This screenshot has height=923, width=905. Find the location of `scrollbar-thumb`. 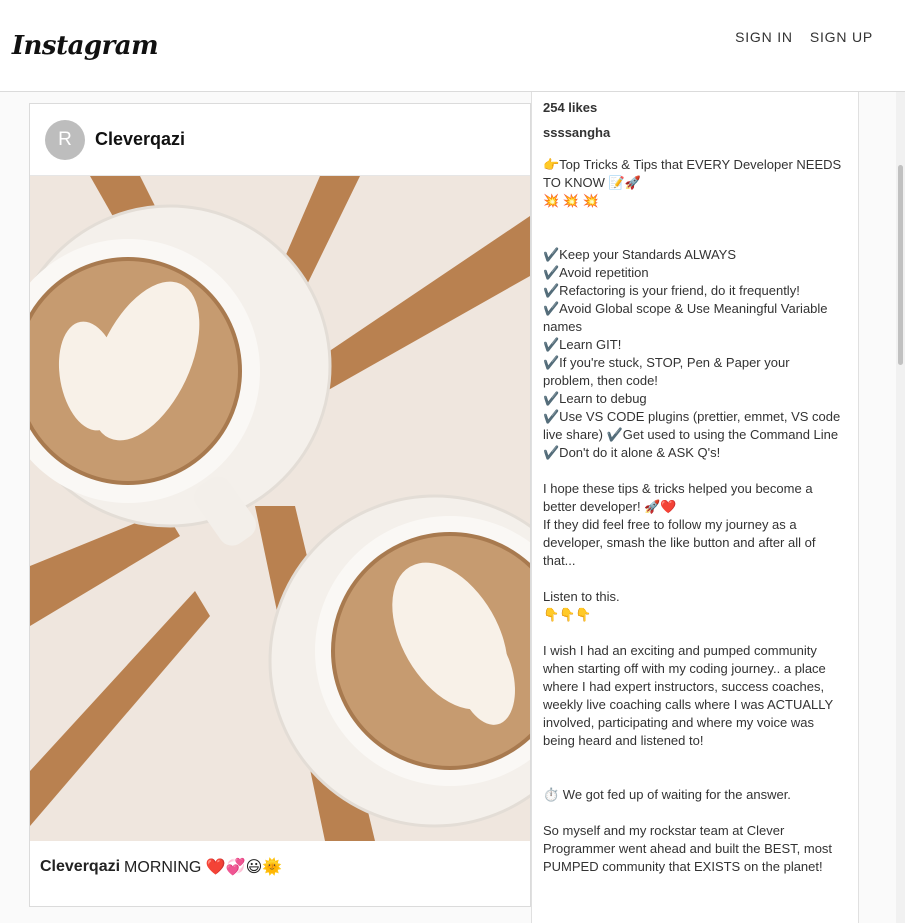

scrollbar-thumb is located at coordinates (900, 265).